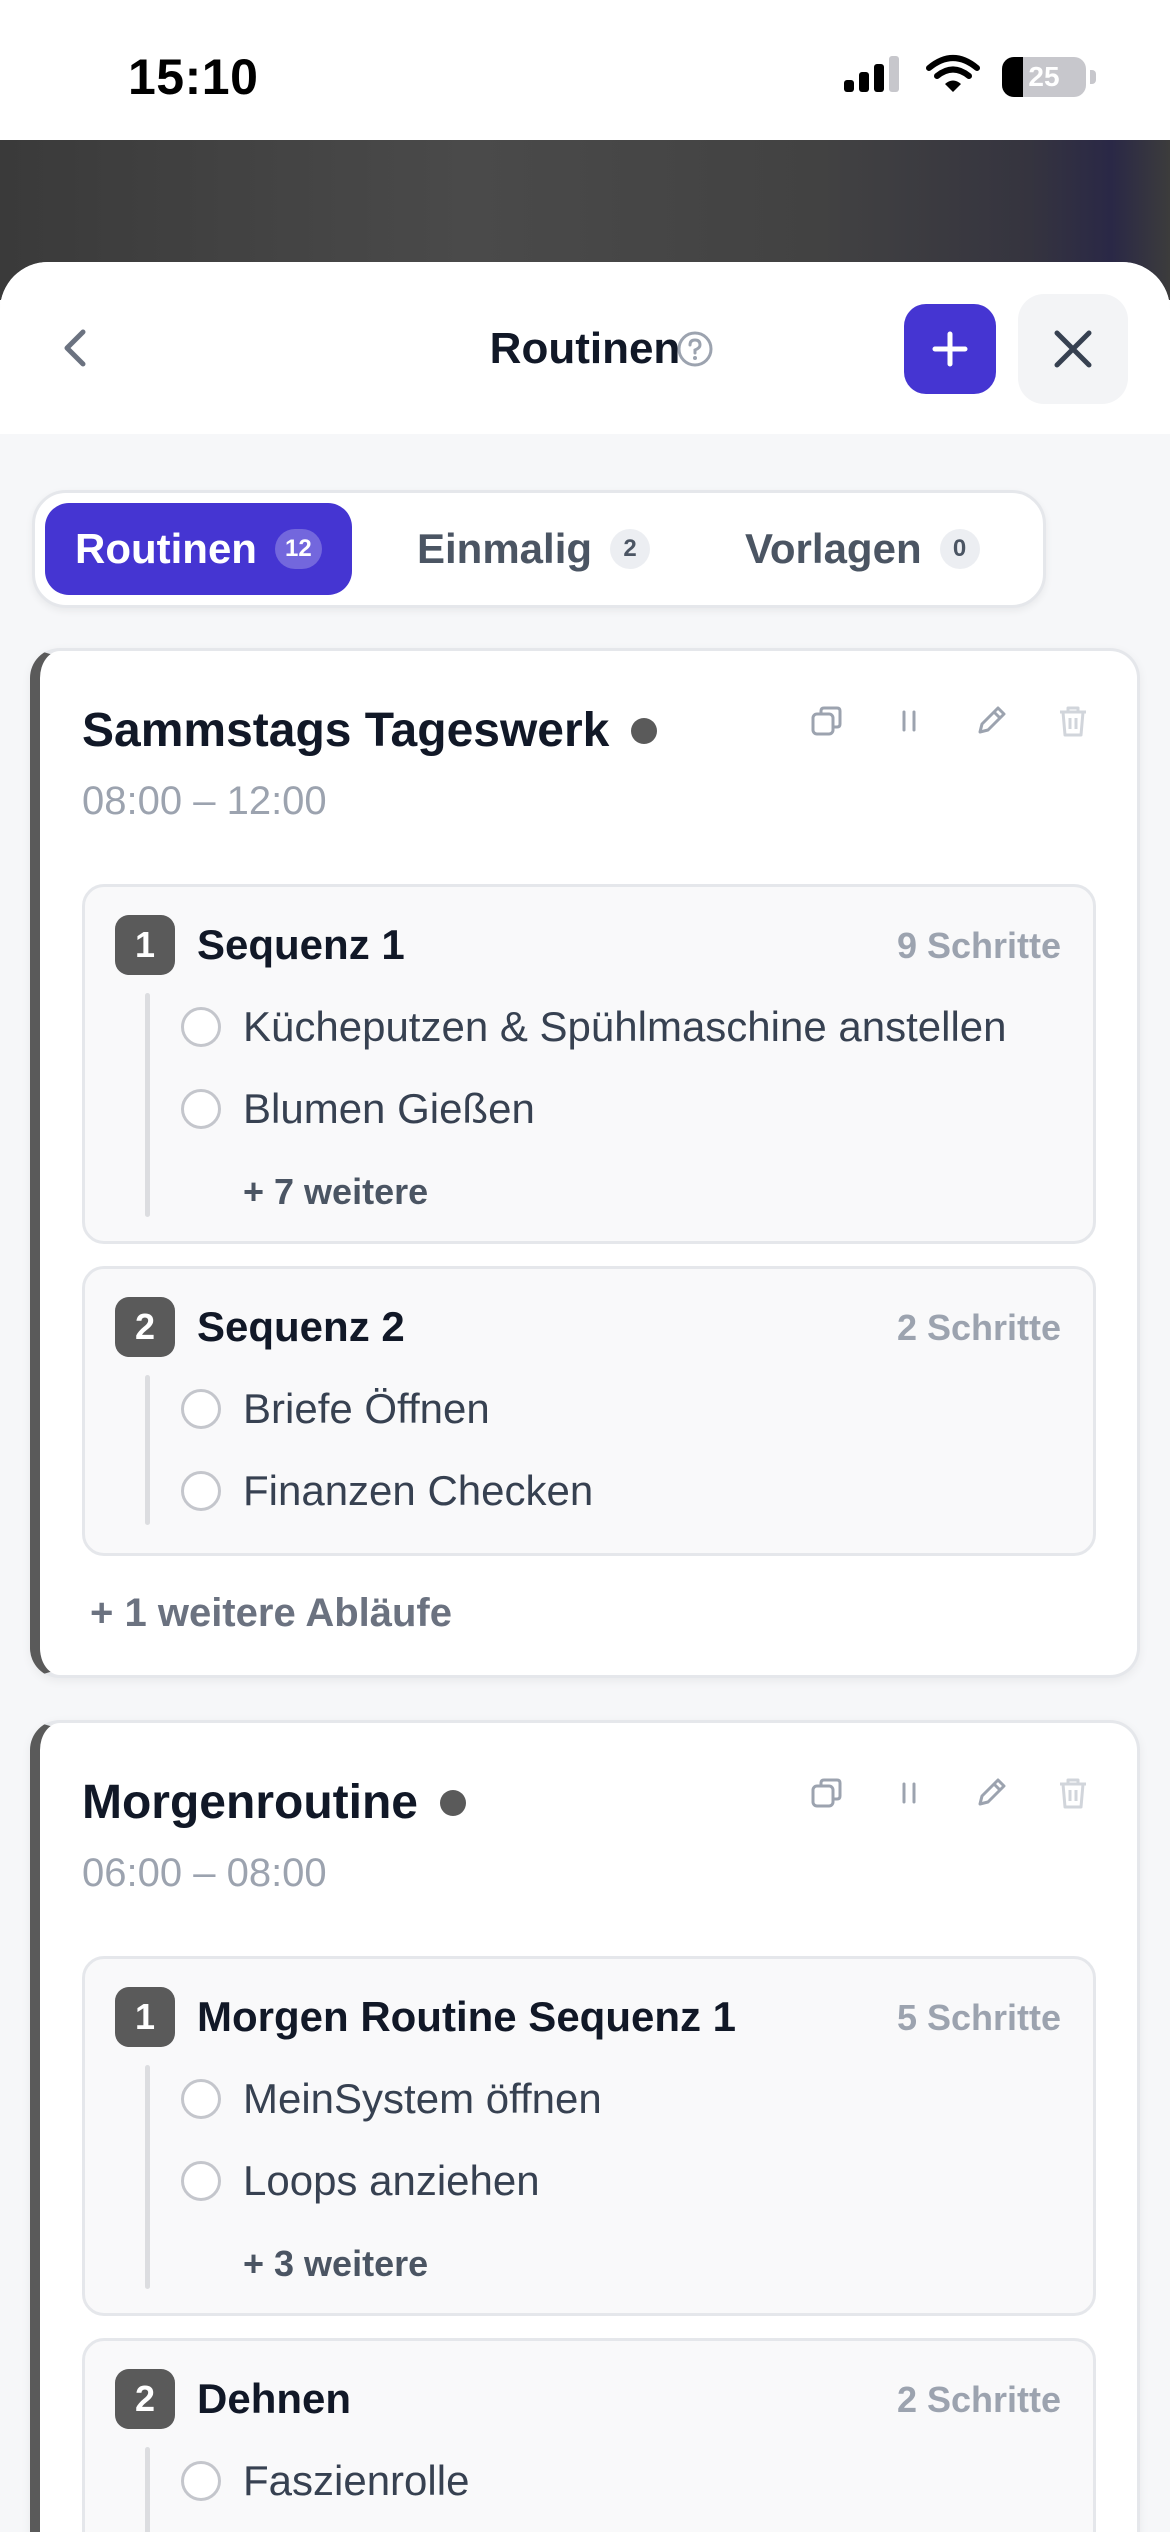  I want to click on close-button, so click(1073, 349).